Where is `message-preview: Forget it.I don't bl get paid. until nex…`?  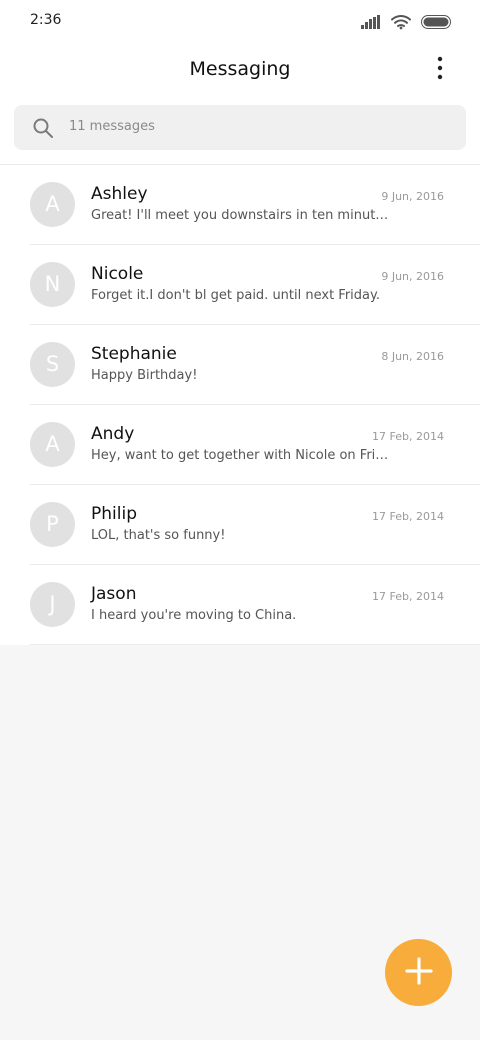 message-preview: Forget it.I don't bl get paid. until nex… is located at coordinates (235, 295).